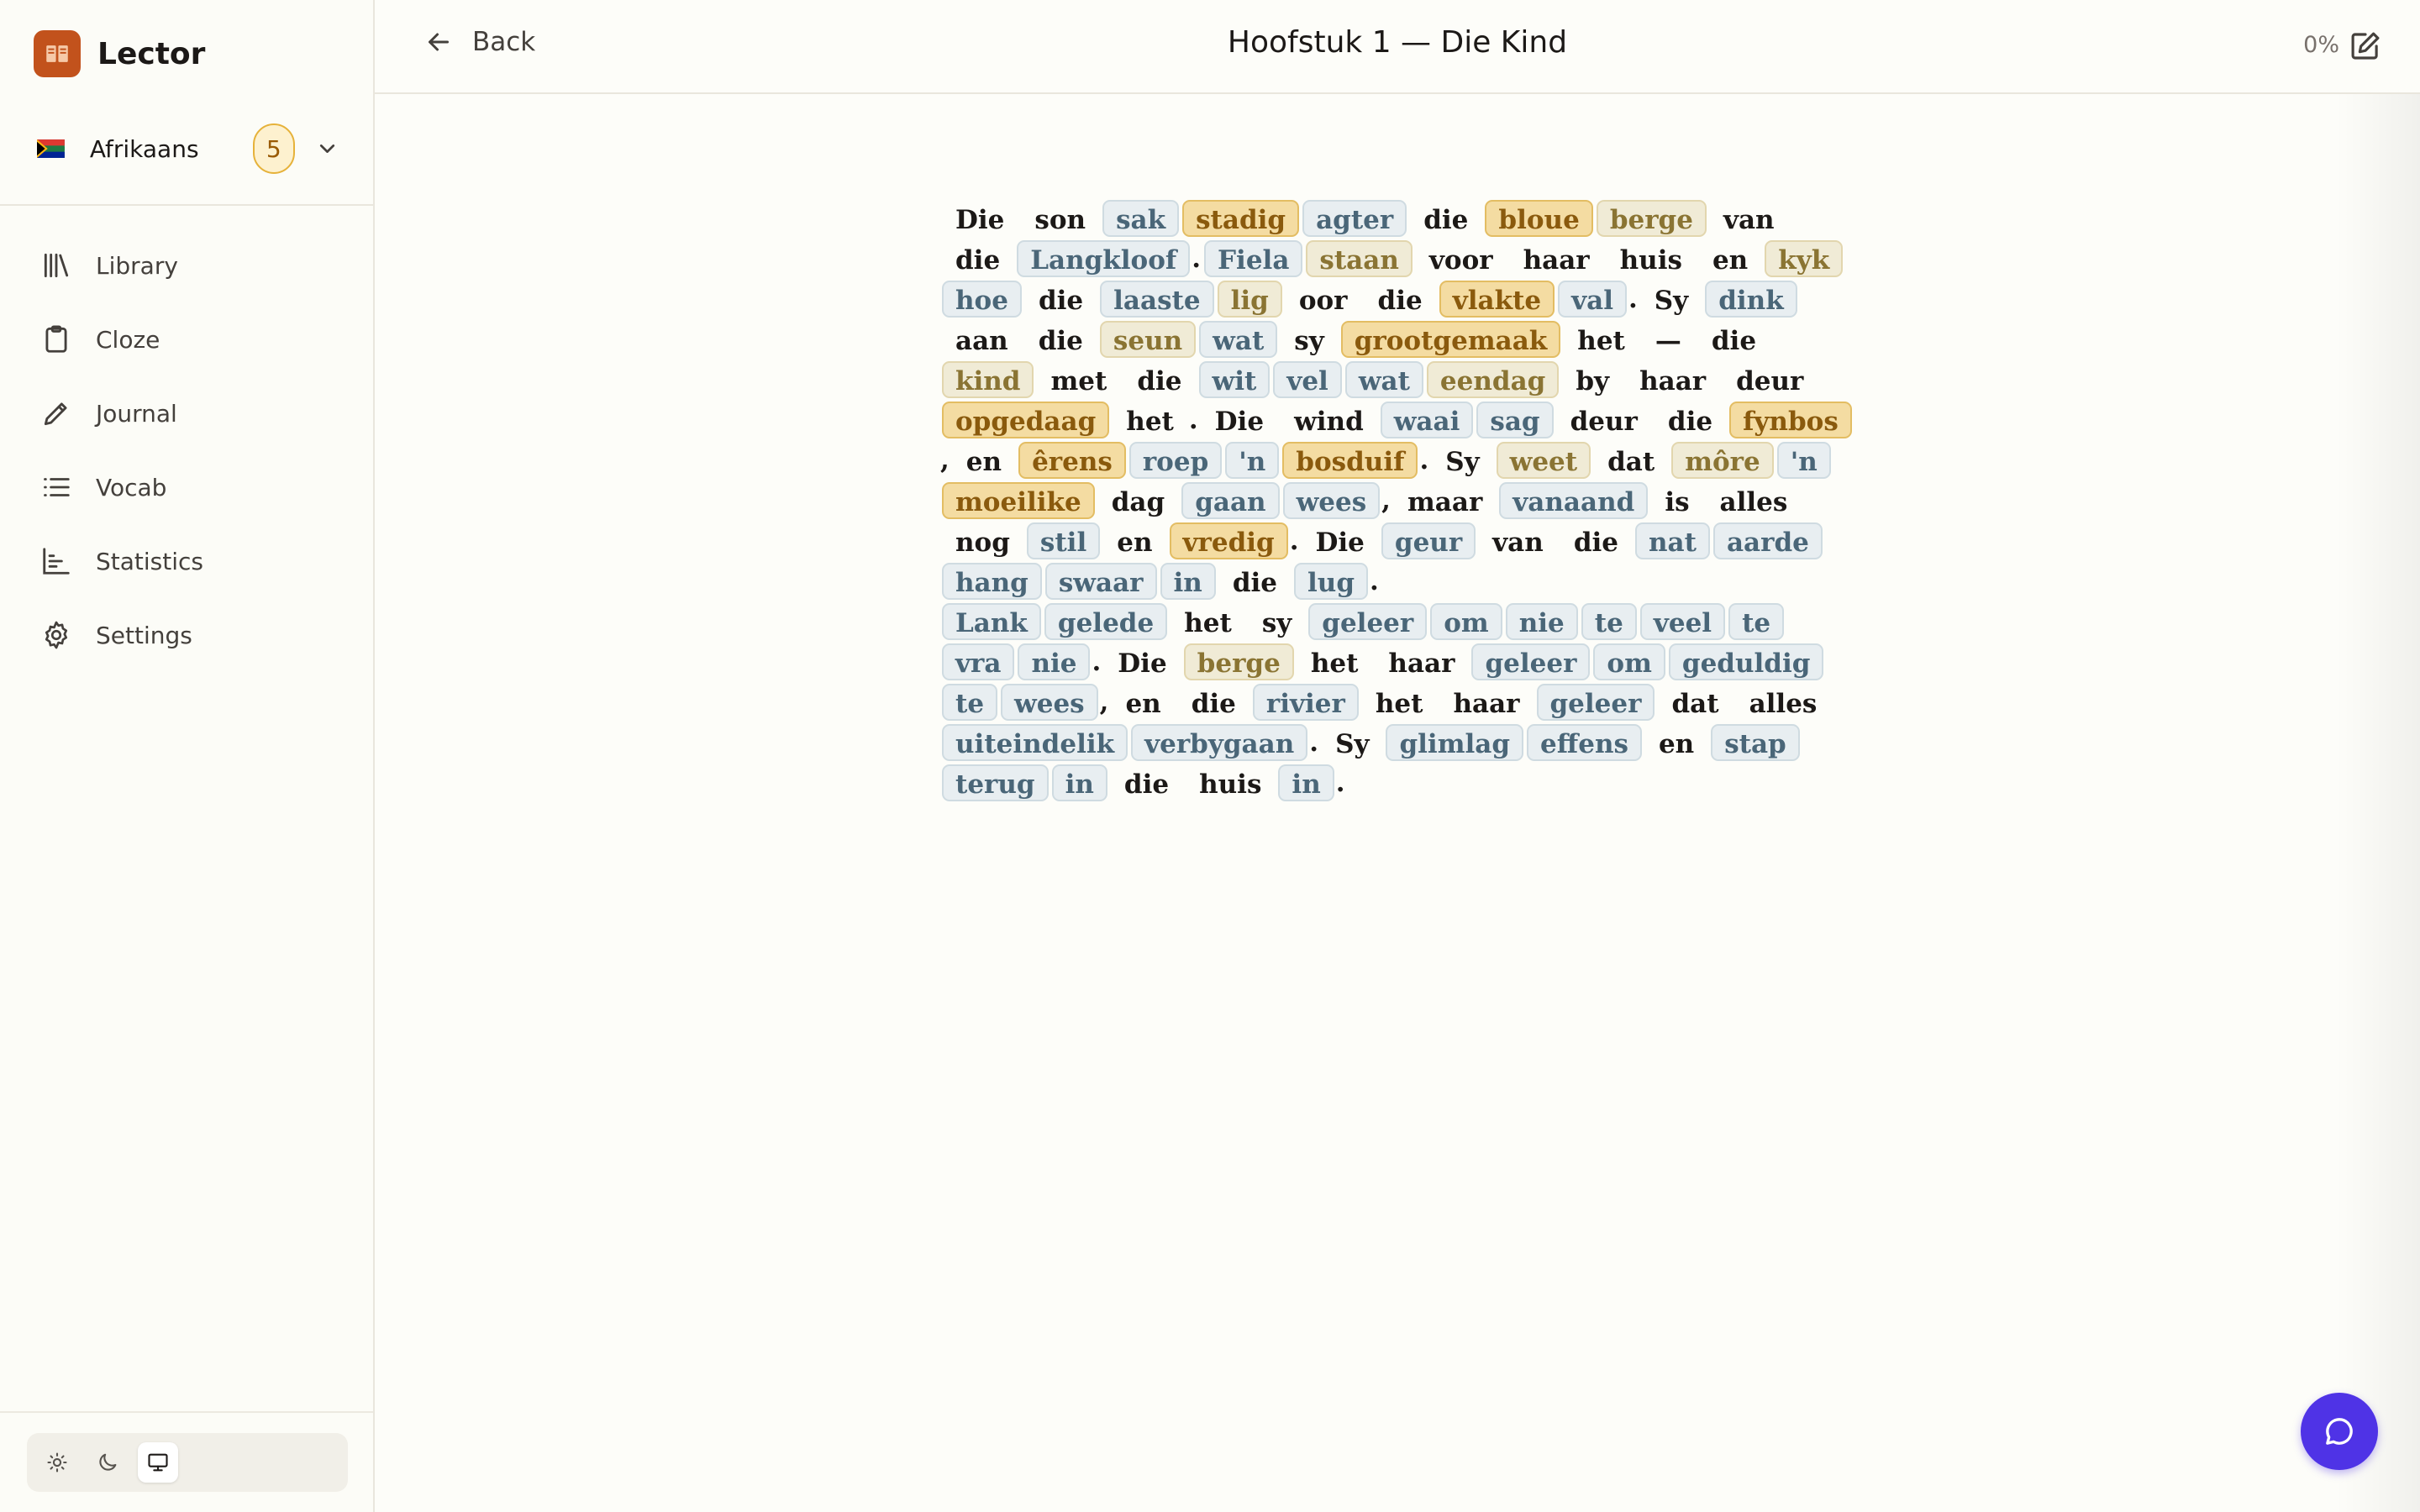 Image resolution: width=2420 pixels, height=1512 pixels. What do you see at coordinates (158, 1462) in the screenshot?
I see `theme-system-button` at bounding box center [158, 1462].